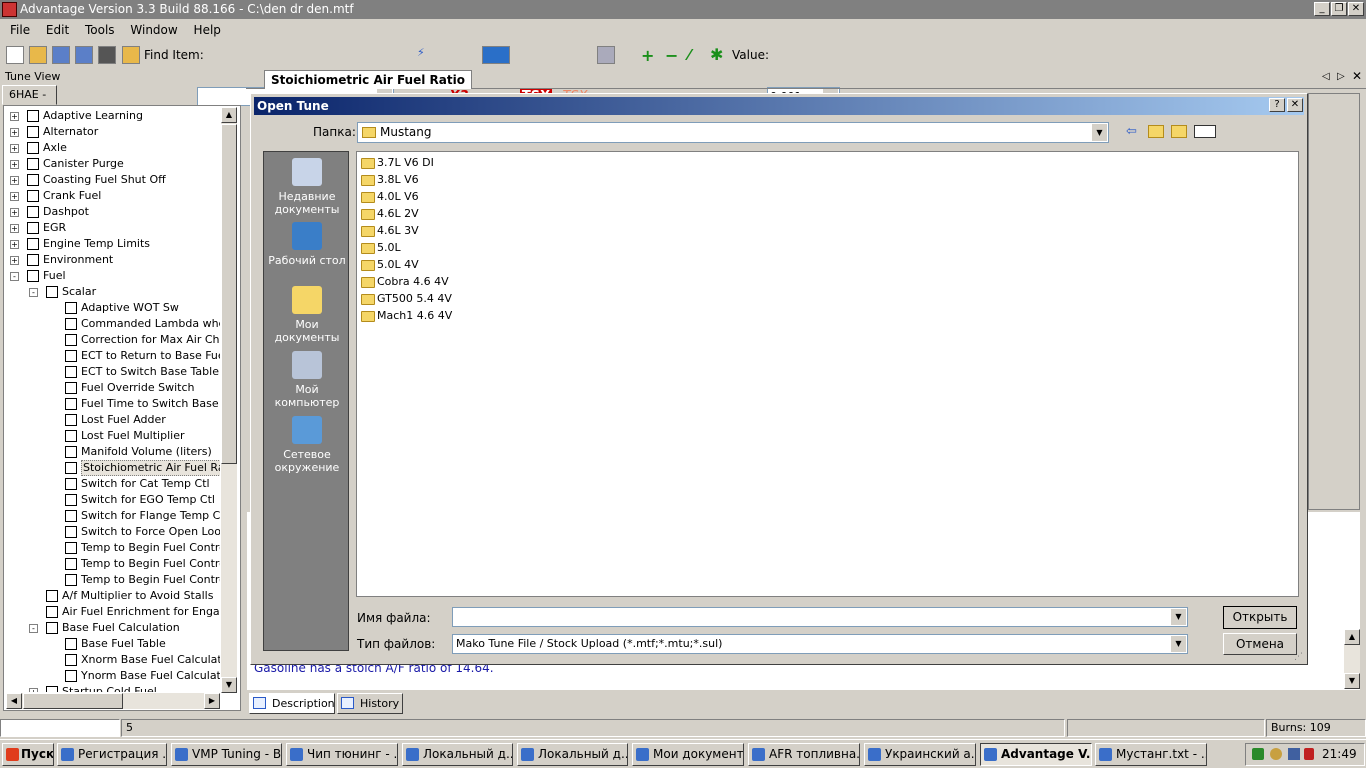 This screenshot has height=768, width=1366. Describe the element at coordinates (381, 247) in the screenshot. I see `file-list-item: 5.0L` at that location.